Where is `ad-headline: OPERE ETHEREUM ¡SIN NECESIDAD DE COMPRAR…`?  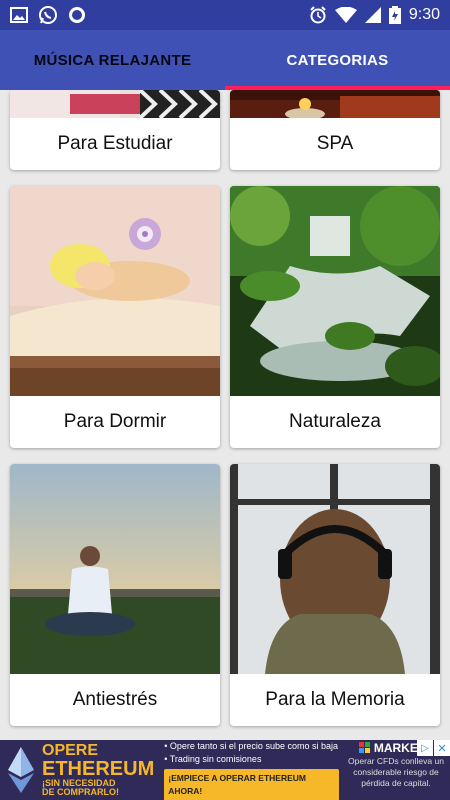
ad-headline: OPERE ETHEREUM ¡SIN NECESIDAD DE COMPRAR… is located at coordinates (98, 769).